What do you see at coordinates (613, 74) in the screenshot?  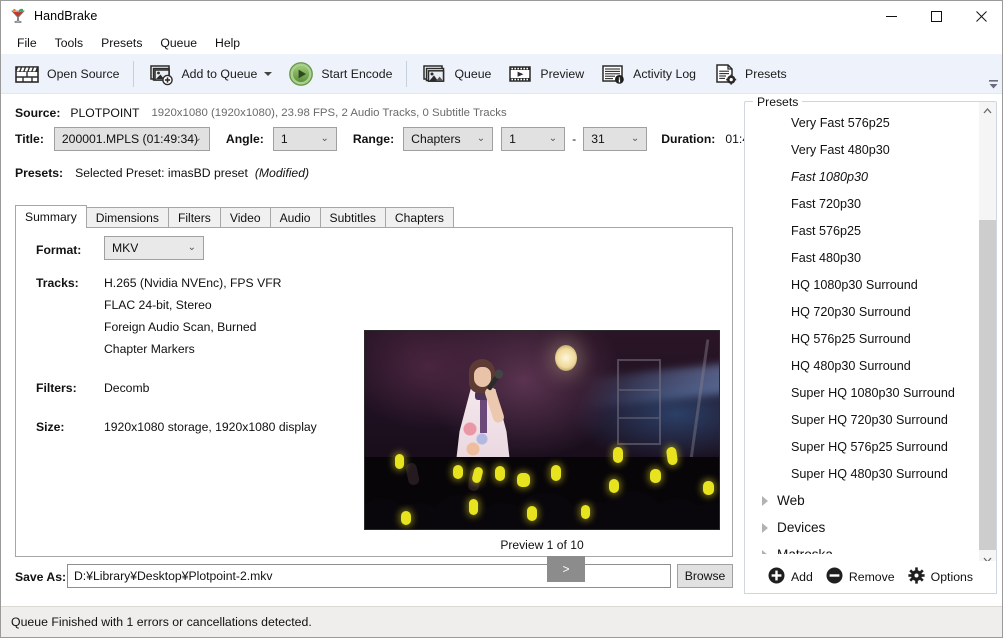 I see `log-info-icon` at bounding box center [613, 74].